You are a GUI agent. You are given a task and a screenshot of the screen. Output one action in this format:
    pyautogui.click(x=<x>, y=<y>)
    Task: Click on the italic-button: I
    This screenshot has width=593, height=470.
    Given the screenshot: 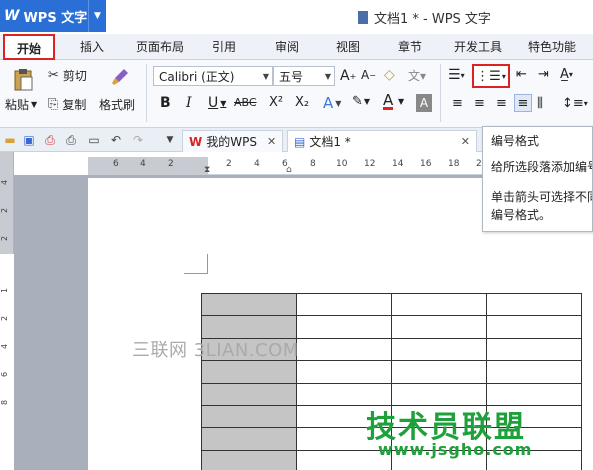 What is the action you would take?
    pyautogui.click(x=189, y=103)
    